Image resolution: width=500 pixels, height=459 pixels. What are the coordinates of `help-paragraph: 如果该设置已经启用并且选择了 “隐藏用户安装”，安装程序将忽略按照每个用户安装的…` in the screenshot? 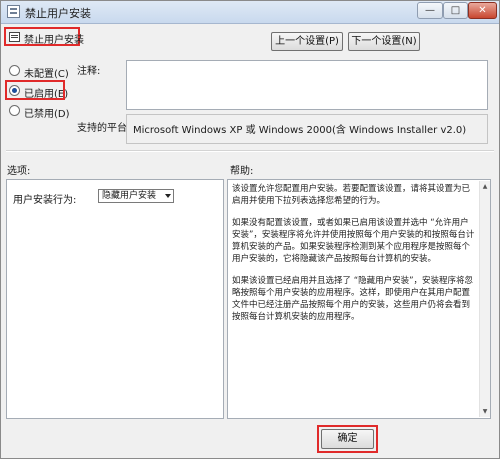 It's located at (353, 299).